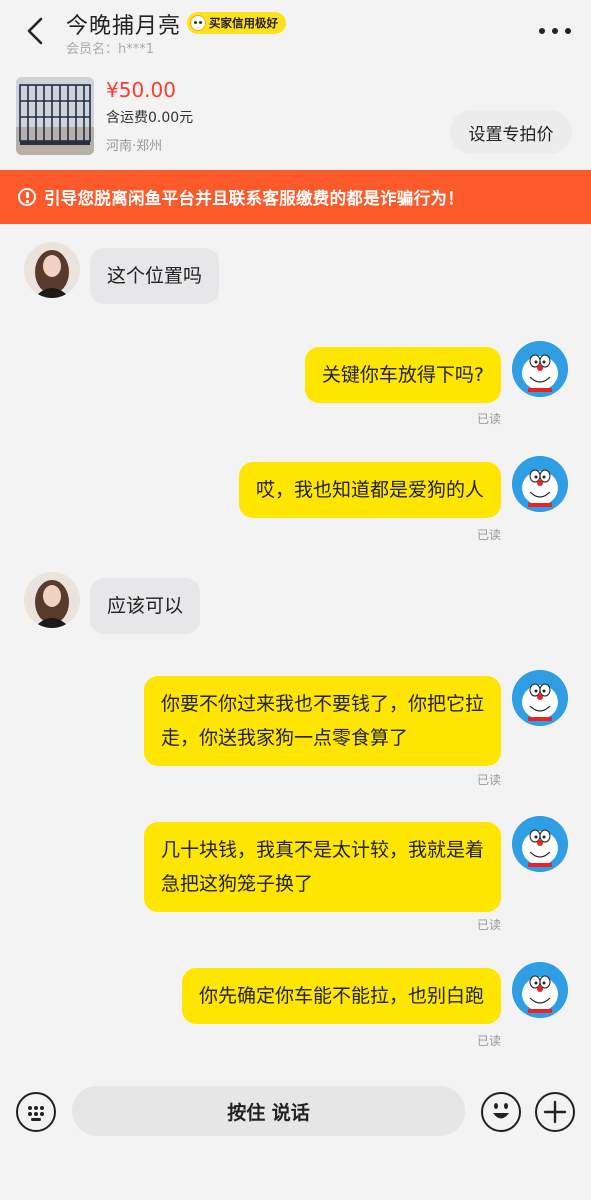 This screenshot has width=591, height=1200. I want to click on message-bubble-outgoing: 哎，我也知道都是爱狗的人, so click(369, 490).